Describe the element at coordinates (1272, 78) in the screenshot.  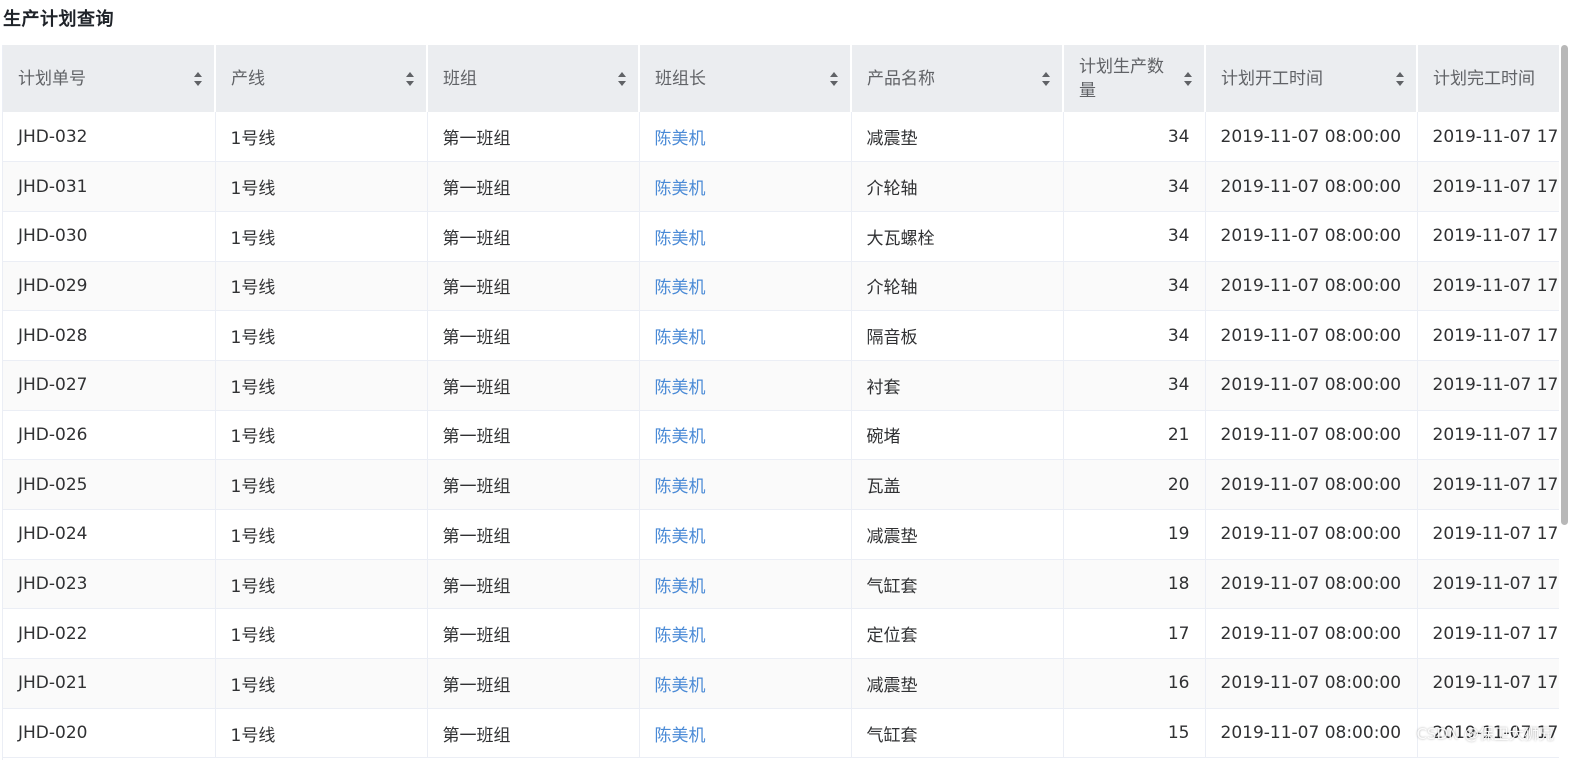
I see `column-header-label: 计划开工时间` at that location.